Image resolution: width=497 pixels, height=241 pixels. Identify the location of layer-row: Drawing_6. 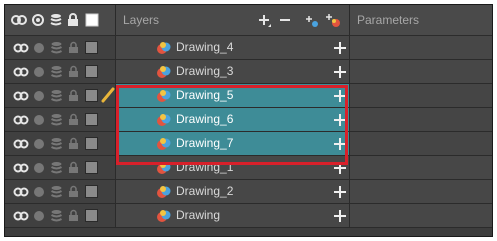
(248, 120).